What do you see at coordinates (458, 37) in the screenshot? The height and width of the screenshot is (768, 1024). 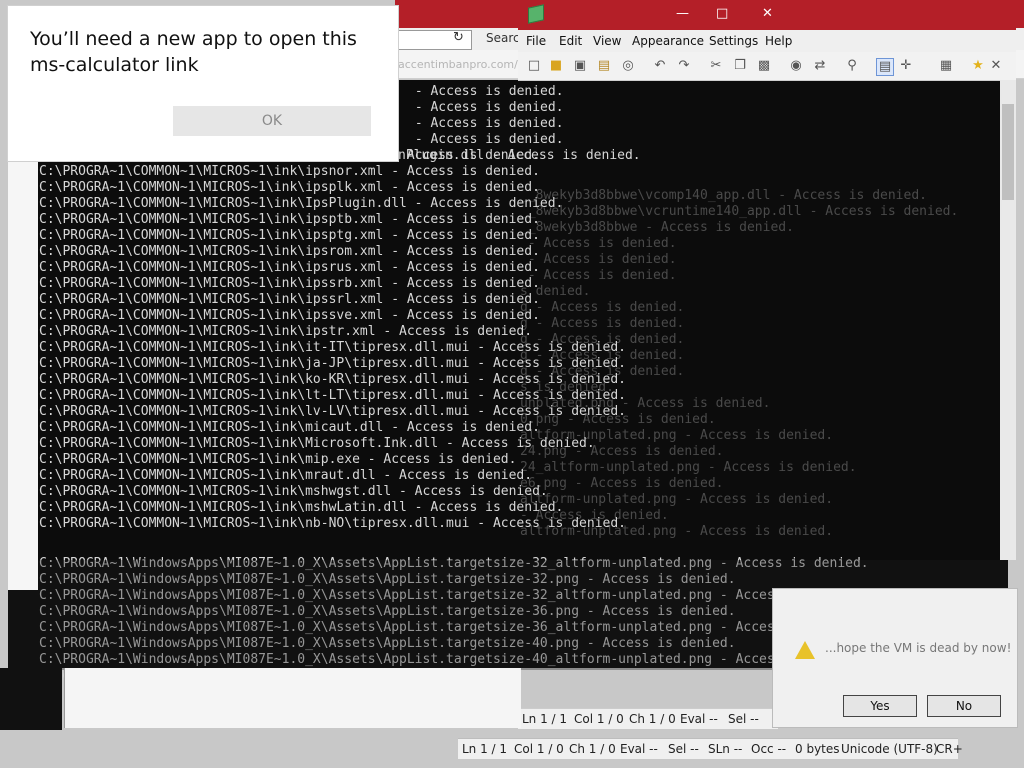 I see `refresh-icon: ↻` at bounding box center [458, 37].